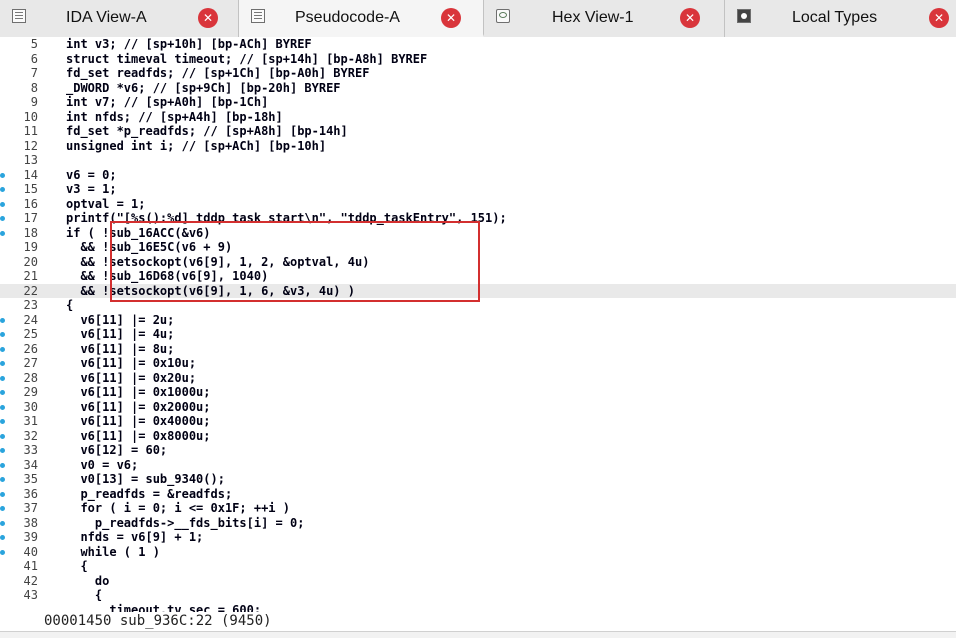 The image size is (956, 638). Describe the element at coordinates (203, 88) in the screenshot. I see `code-text: _DWORD *v6; // [sp+9Ch] [bp-20h] BYREF` at that location.